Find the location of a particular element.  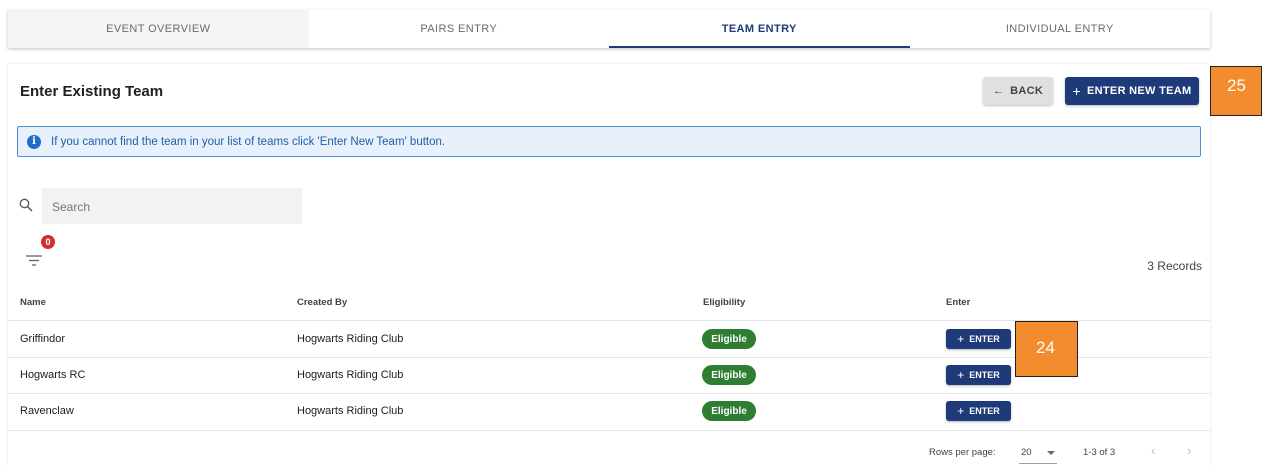

column-header-enter: Enter is located at coordinates (958, 302).